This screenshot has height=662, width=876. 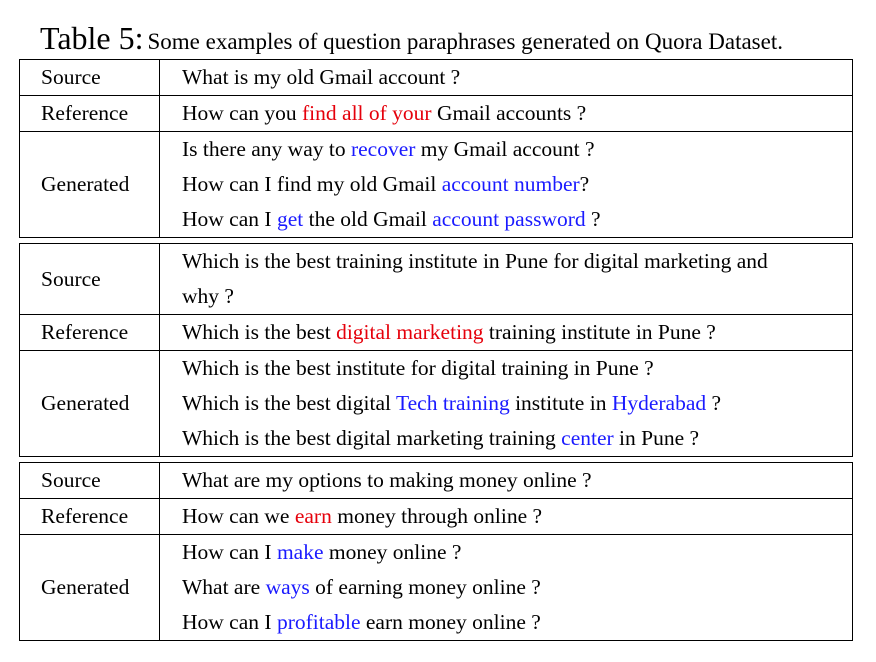 What do you see at coordinates (312, 184) in the screenshot?
I see `text-segment: How can I find my old Gmail` at bounding box center [312, 184].